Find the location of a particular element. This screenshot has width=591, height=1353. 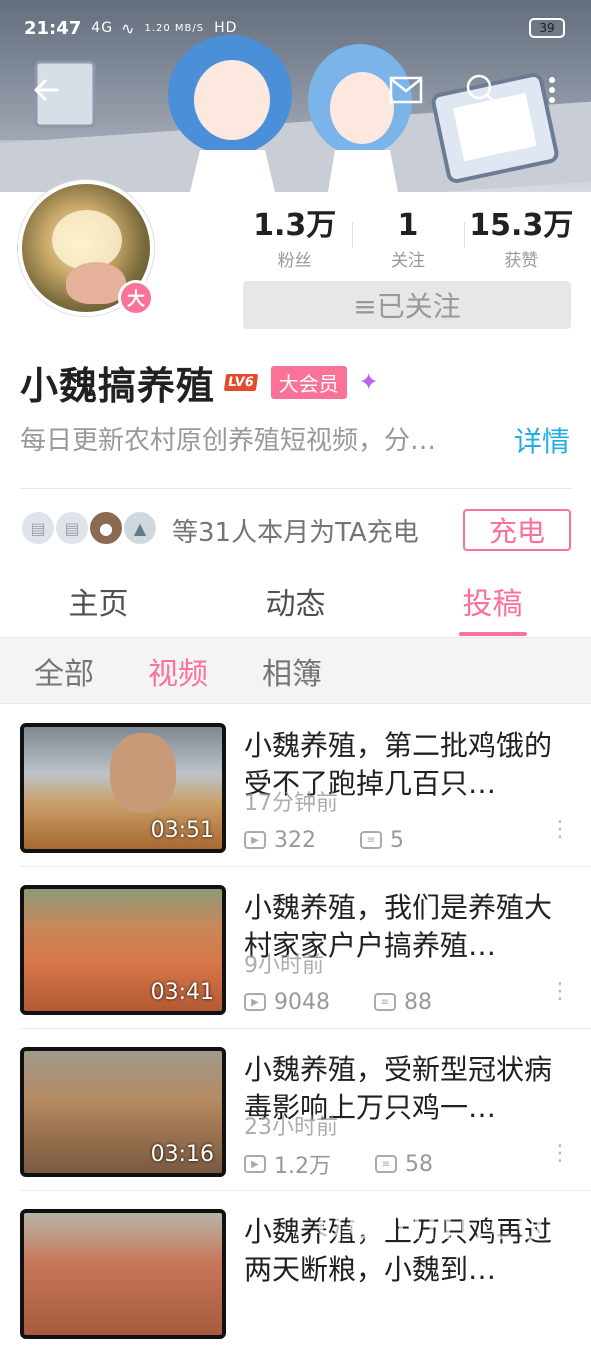

stats-row: 1.3万 粉丝 1 关注 15.3万 获赞 is located at coordinates (408, 239).